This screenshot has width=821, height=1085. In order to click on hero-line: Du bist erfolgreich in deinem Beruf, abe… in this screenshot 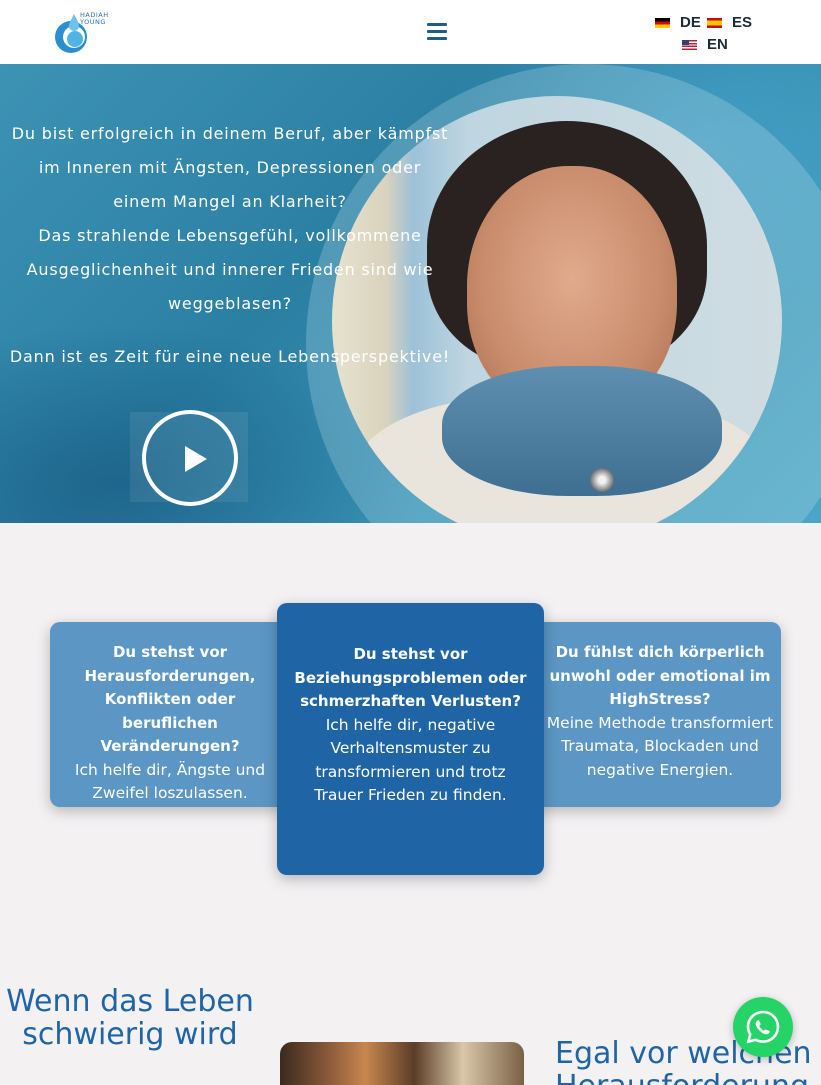, I will do `click(230, 133)`.